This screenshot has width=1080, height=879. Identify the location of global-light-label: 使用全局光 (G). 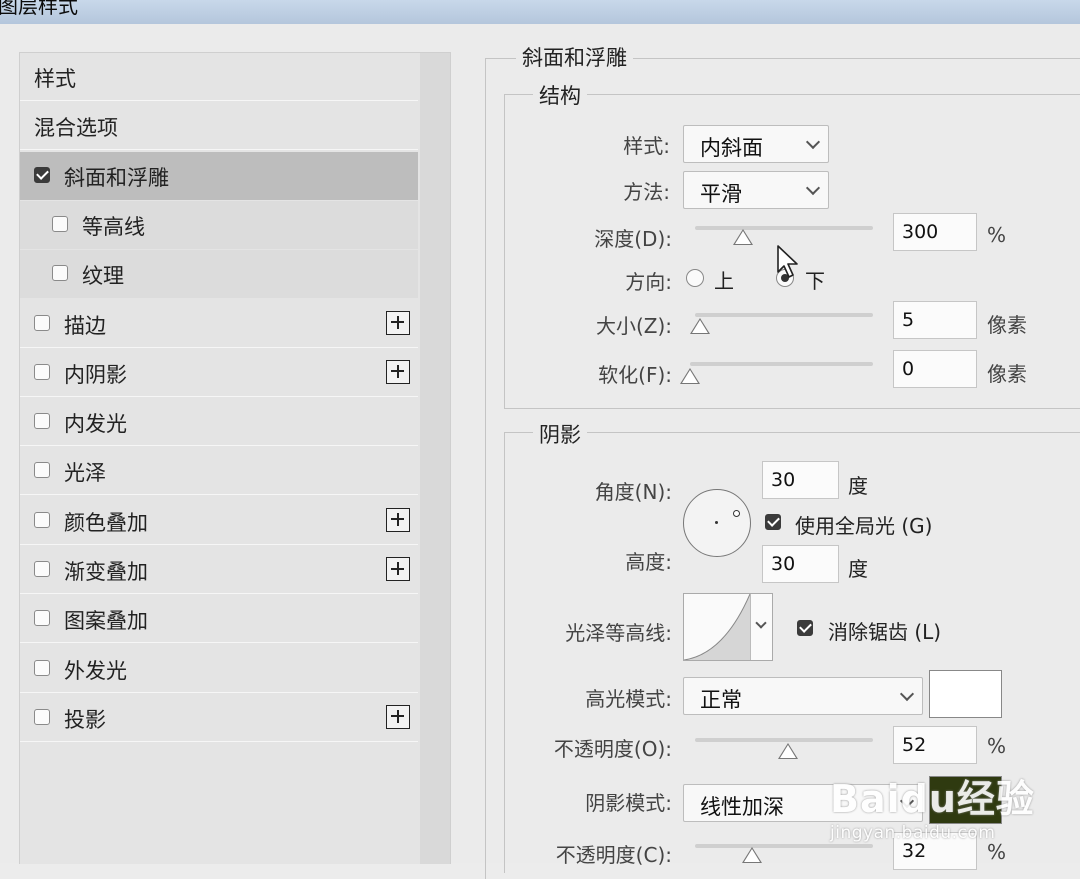
(864, 526).